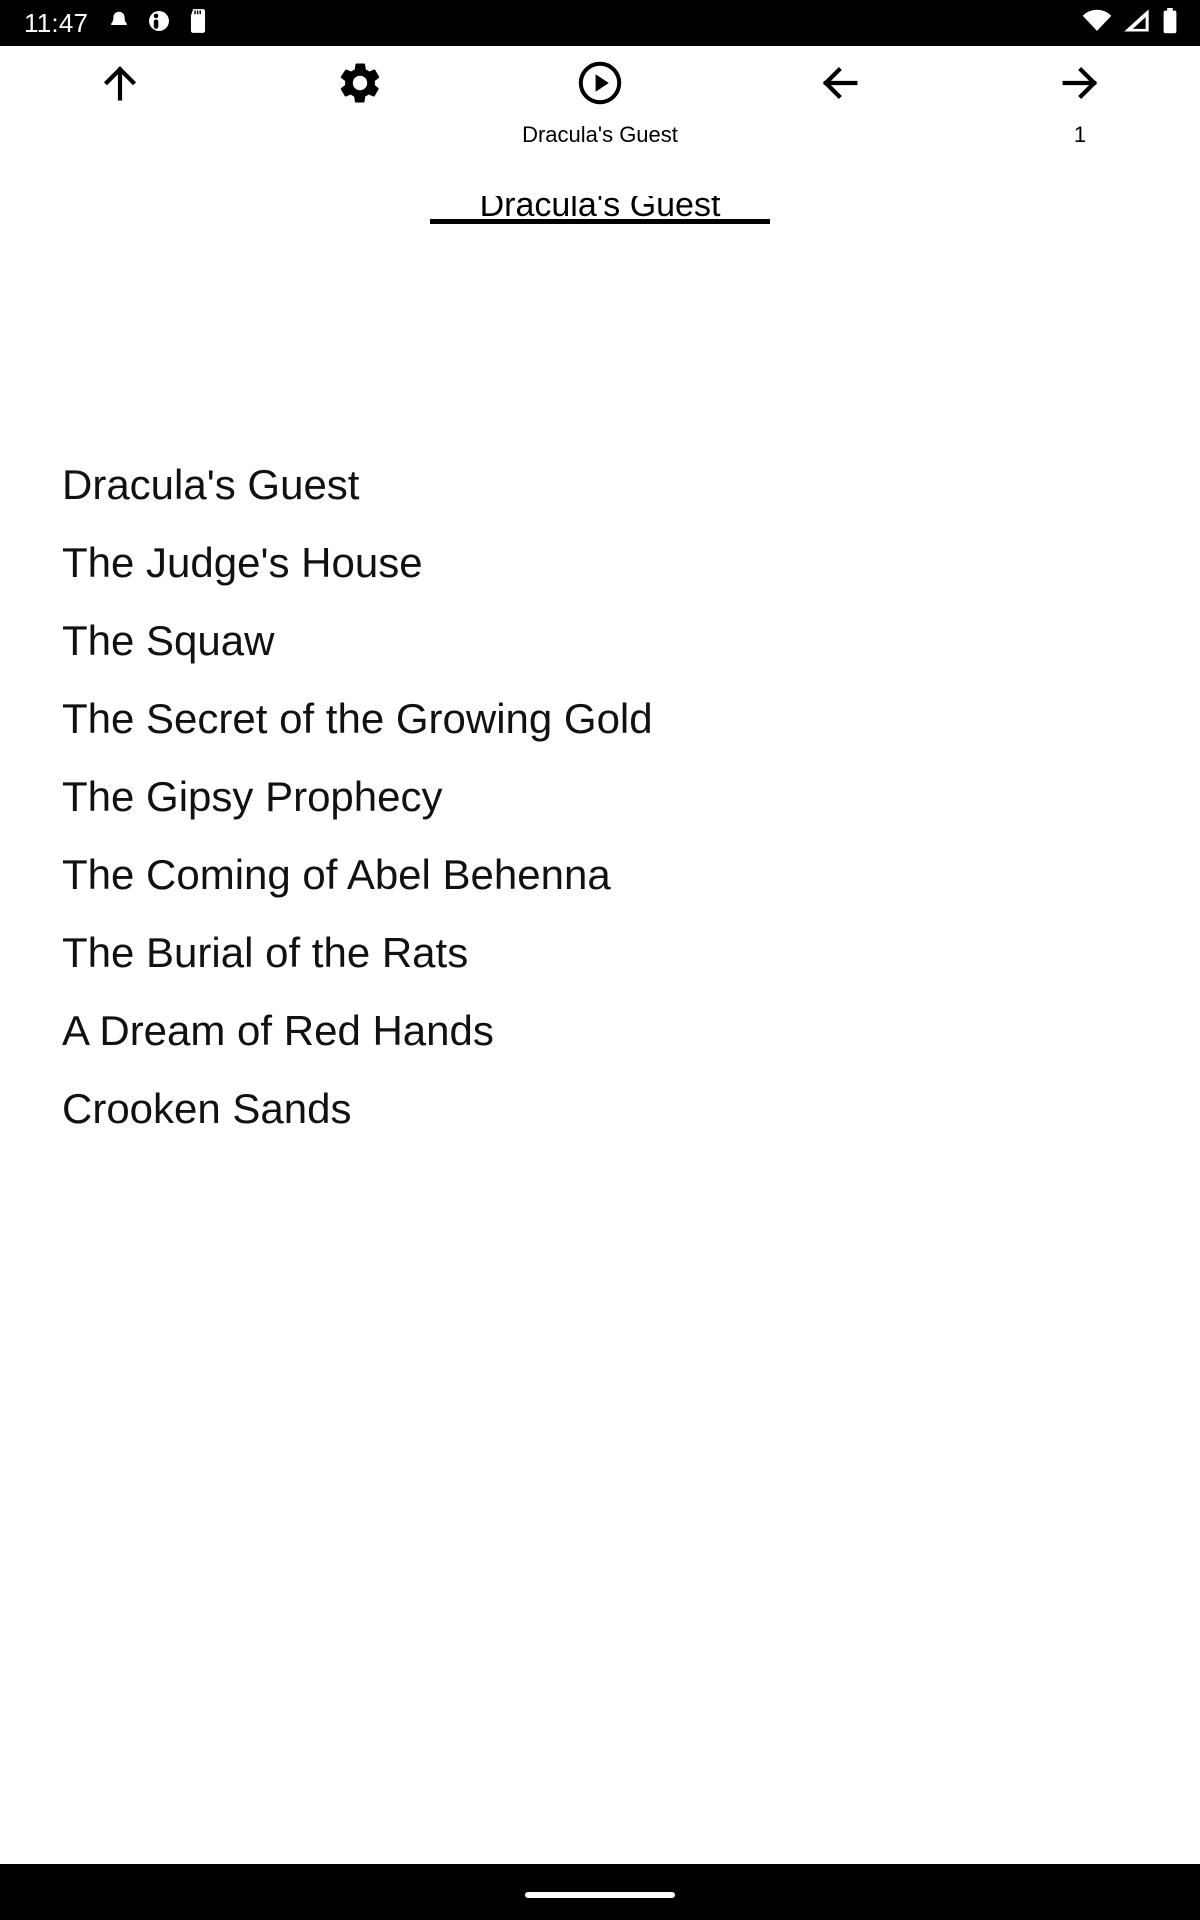  I want to click on list-item: The Judge's House, so click(242, 581).